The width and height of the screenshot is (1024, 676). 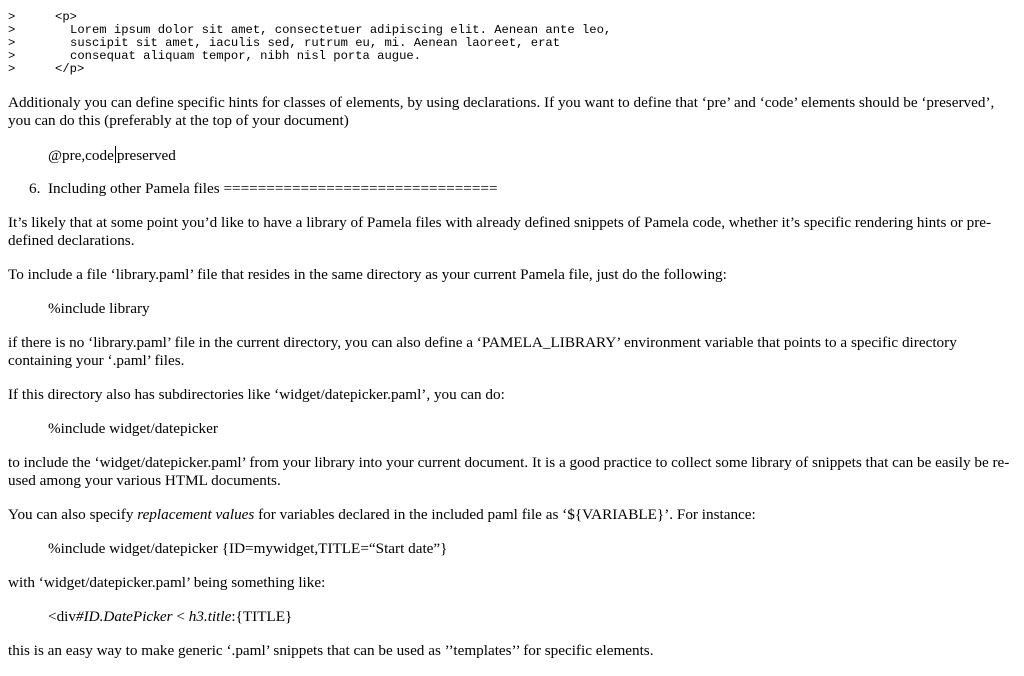 What do you see at coordinates (35, 188) in the screenshot?
I see `section-number: 6.` at bounding box center [35, 188].